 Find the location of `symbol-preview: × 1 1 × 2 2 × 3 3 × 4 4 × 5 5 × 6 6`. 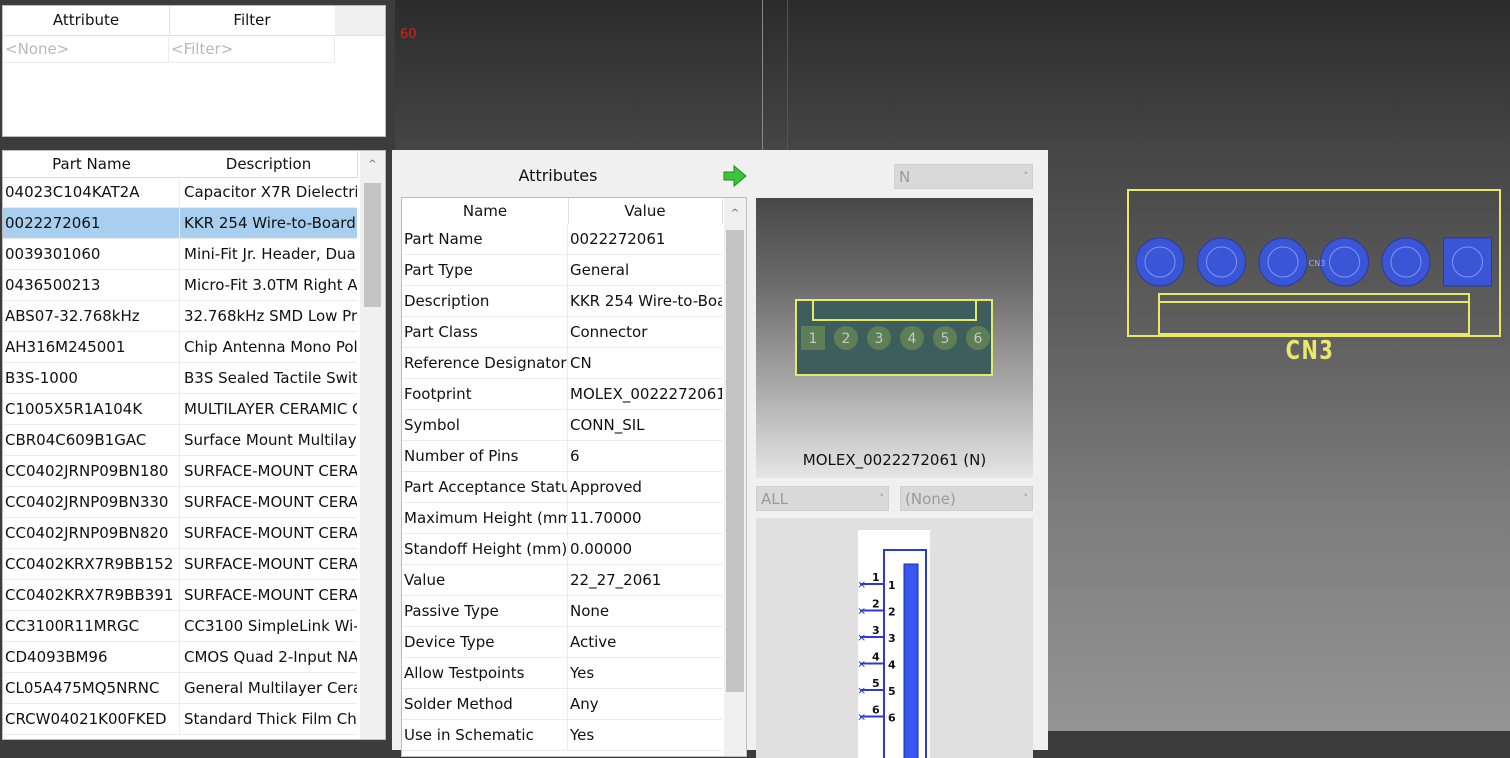

symbol-preview: × 1 1 × 2 2 × 3 3 × 4 4 × 5 5 × 6 6 is located at coordinates (894, 638).